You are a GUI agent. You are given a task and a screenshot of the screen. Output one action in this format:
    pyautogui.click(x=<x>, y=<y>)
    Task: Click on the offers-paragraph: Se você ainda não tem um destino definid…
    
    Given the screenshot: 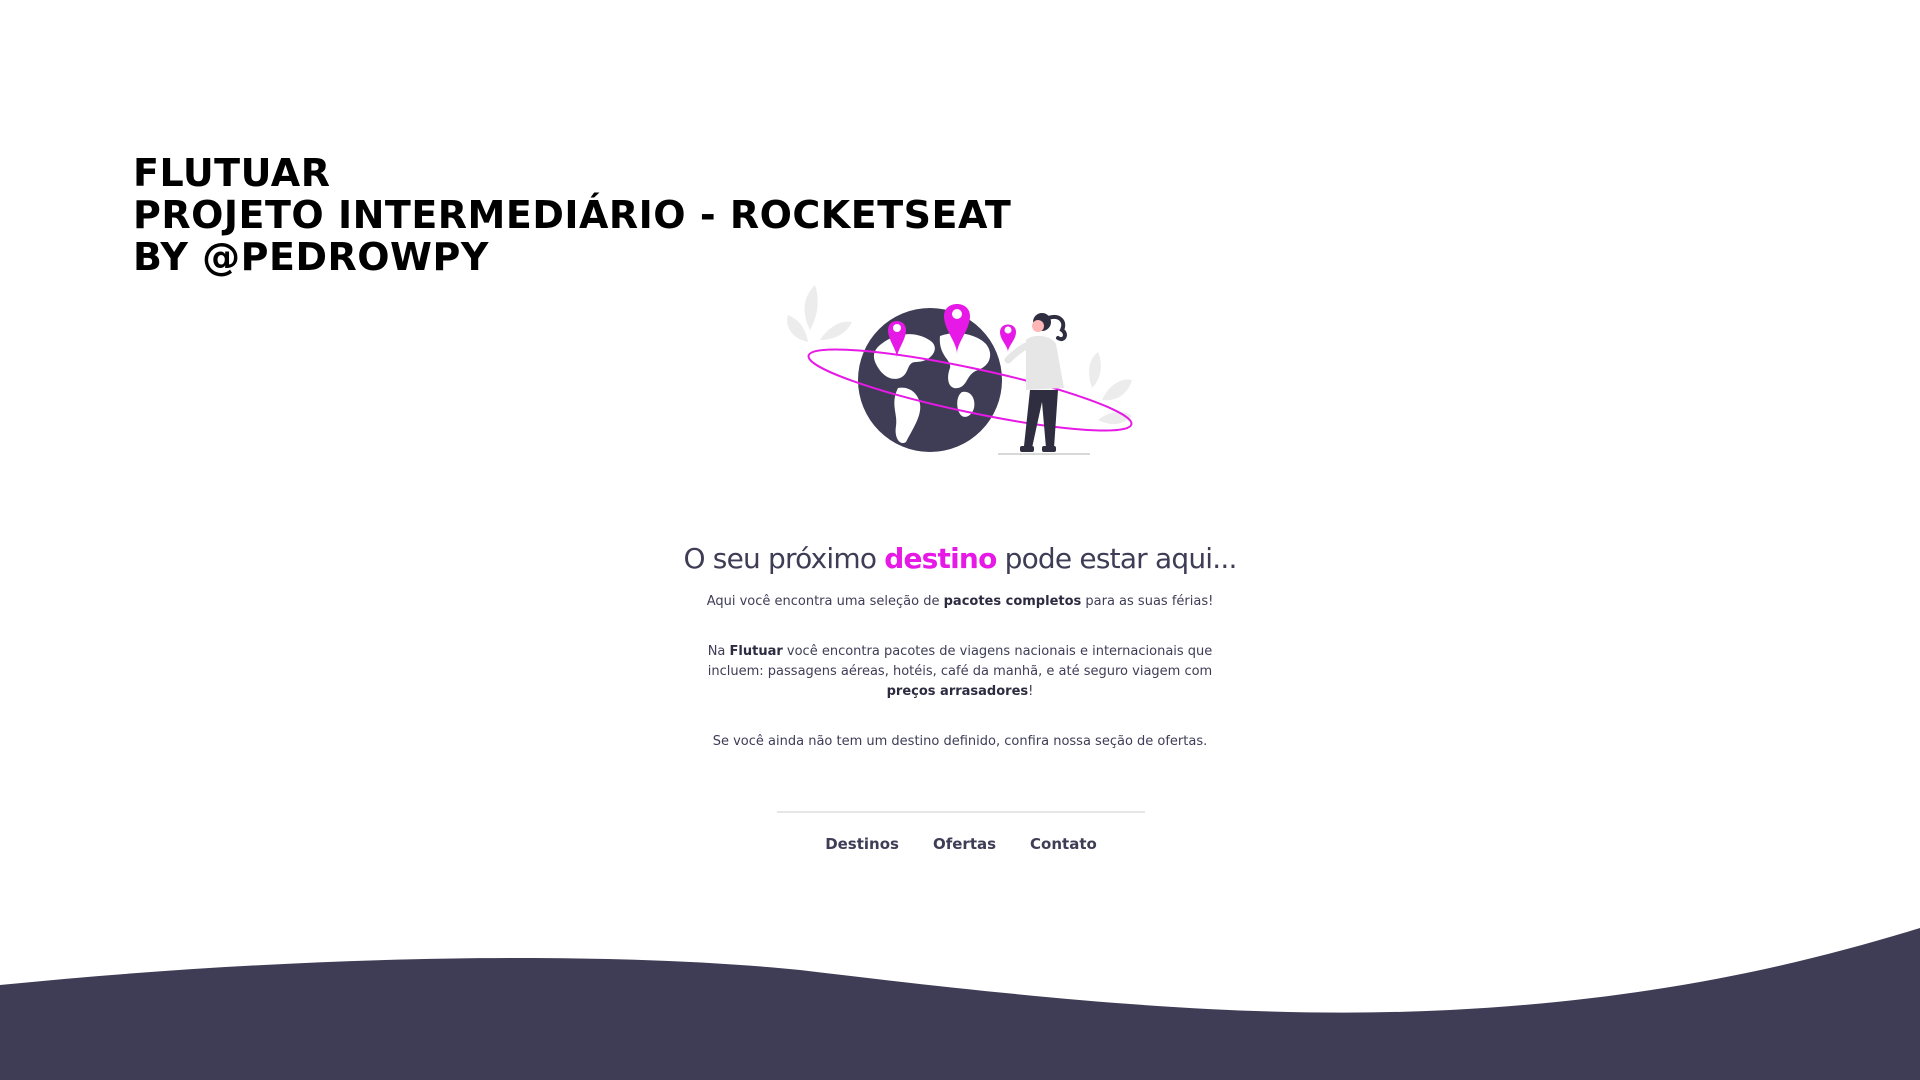 What is the action you would take?
    pyautogui.click(x=960, y=741)
    